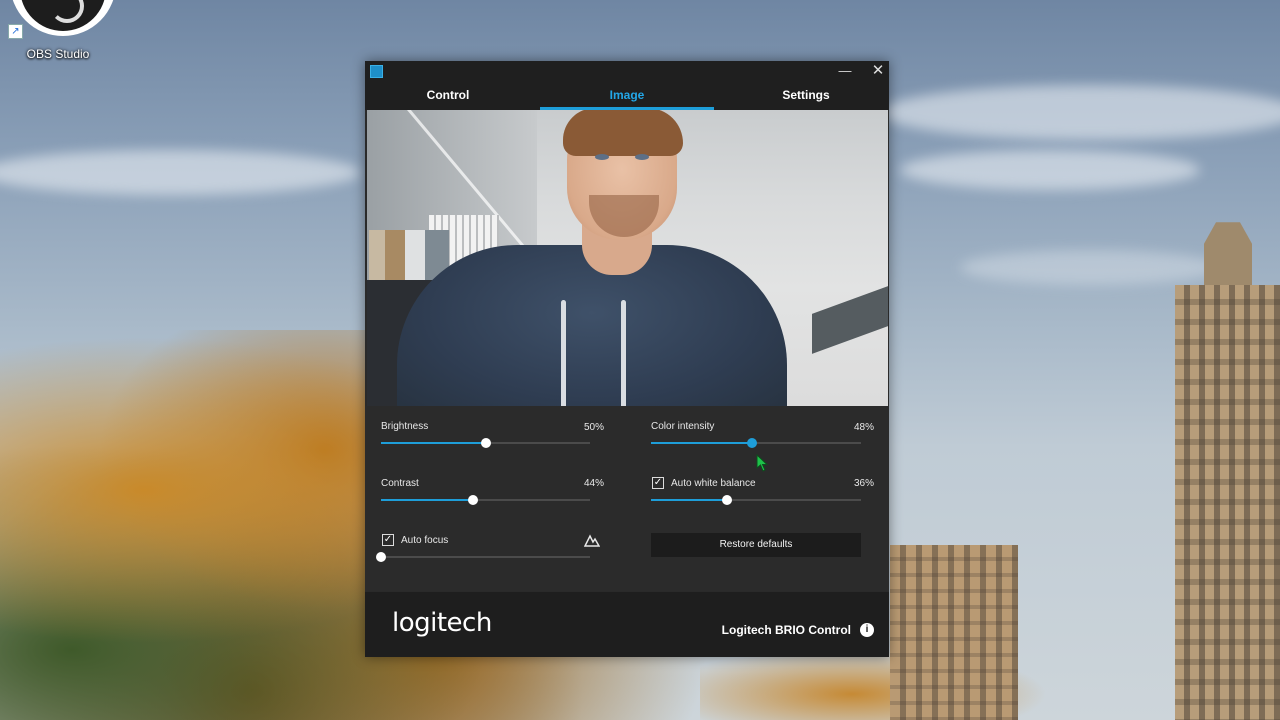 The height and width of the screenshot is (720, 1280). What do you see at coordinates (786, 630) in the screenshot?
I see `product-name: Logitech BRIO Control` at bounding box center [786, 630].